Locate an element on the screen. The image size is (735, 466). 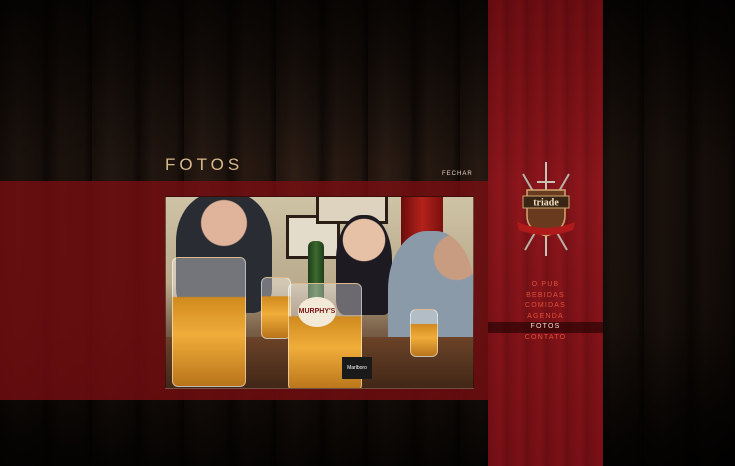
menu-item-fotos: FOTOS is located at coordinates (545, 327).